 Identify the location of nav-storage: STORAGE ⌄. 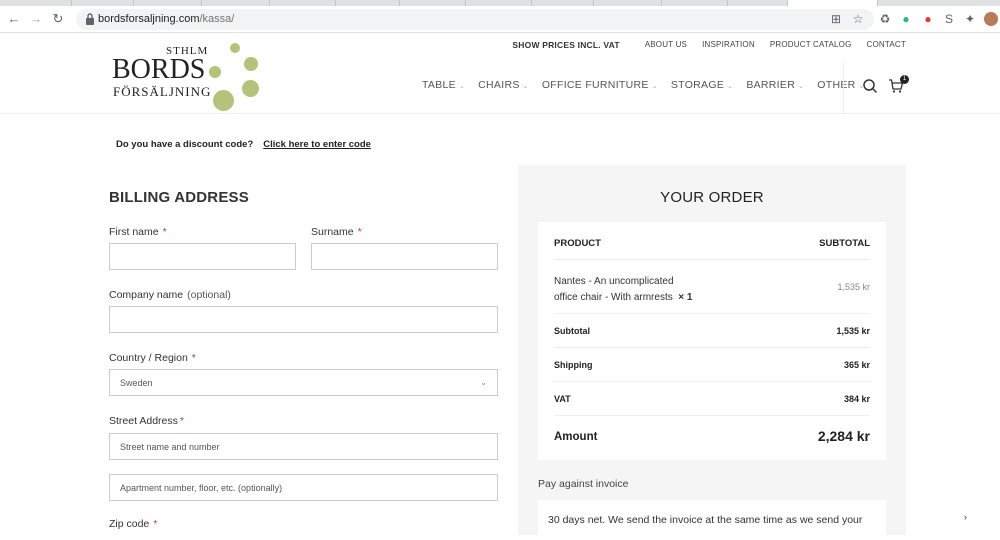
(702, 85).